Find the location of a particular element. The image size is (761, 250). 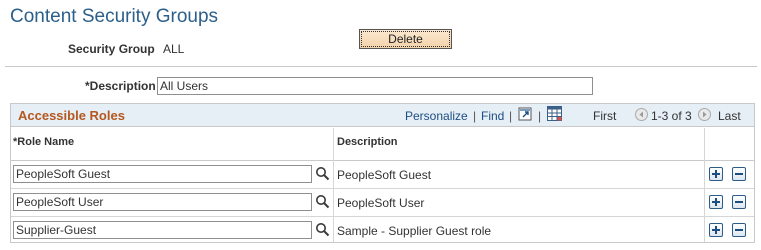

security-group-value: ALL is located at coordinates (174, 49).